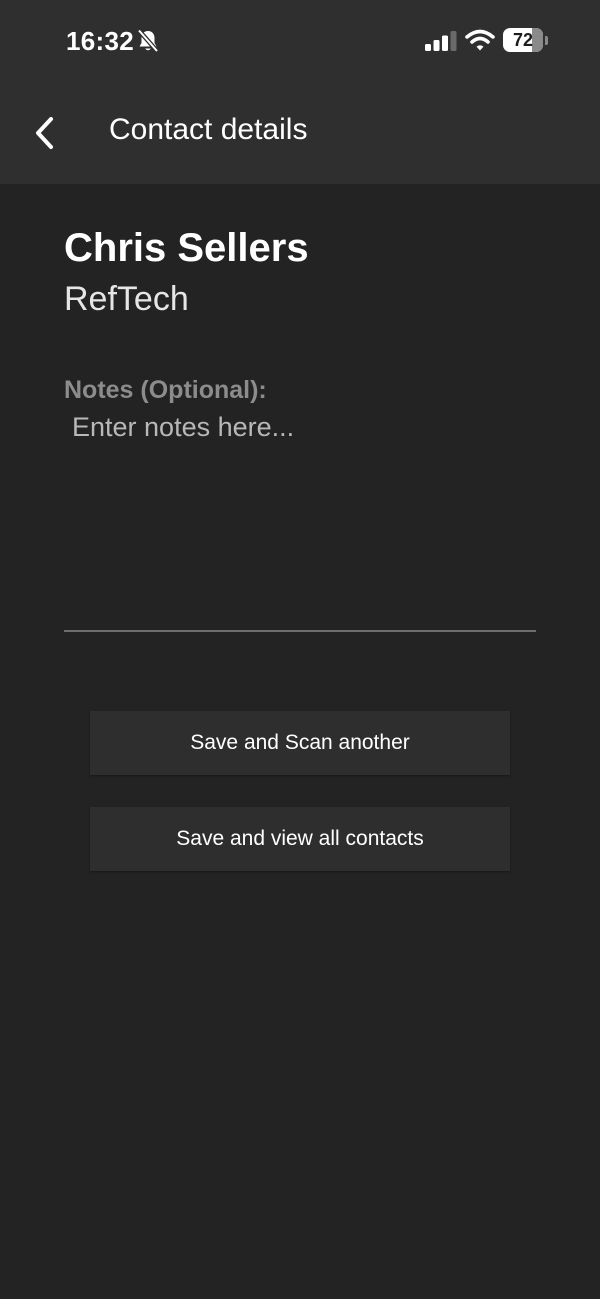 This screenshot has height=1299, width=600. Describe the element at coordinates (126, 299) in the screenshot. I see `contact-company: RefTech` at that location.